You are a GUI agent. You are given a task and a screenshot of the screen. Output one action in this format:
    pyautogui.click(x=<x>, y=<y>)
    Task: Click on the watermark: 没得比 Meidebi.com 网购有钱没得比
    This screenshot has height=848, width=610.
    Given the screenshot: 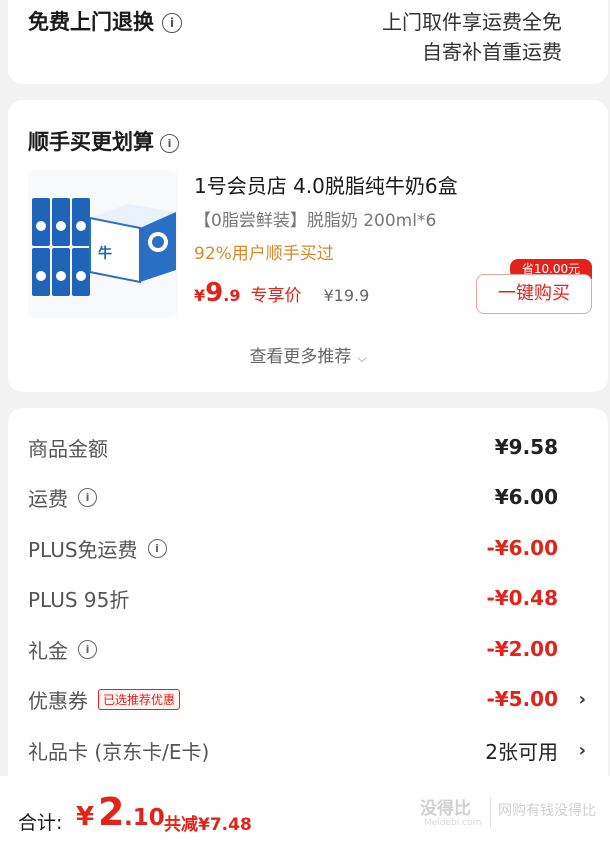 What is the action you would take?
    pyautogui.click(x=510, y=814)
    